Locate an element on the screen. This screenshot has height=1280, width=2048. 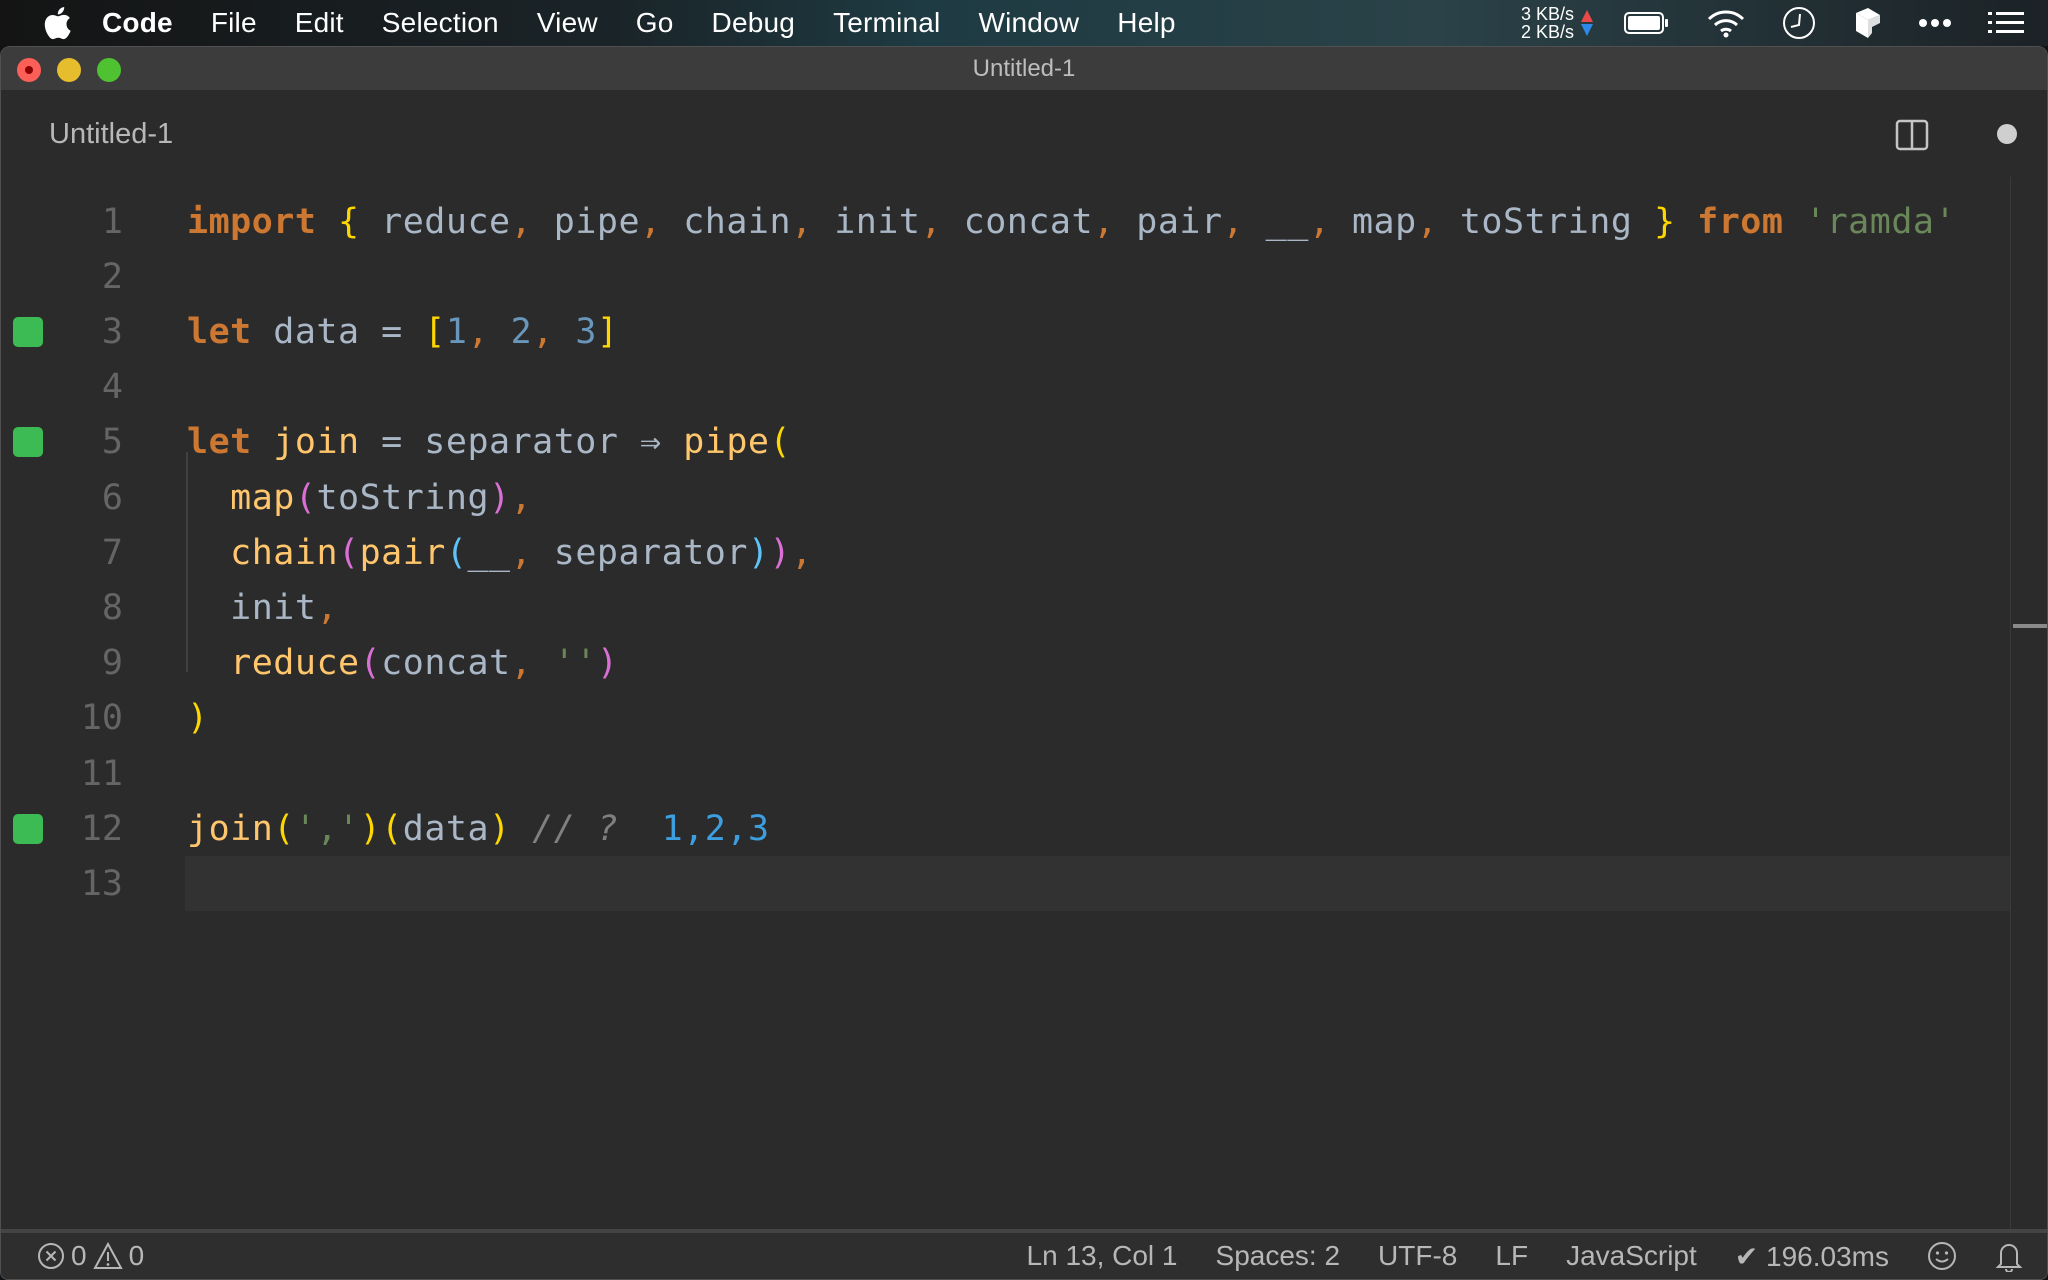
code-token: let is located at coordinates (219, 442).